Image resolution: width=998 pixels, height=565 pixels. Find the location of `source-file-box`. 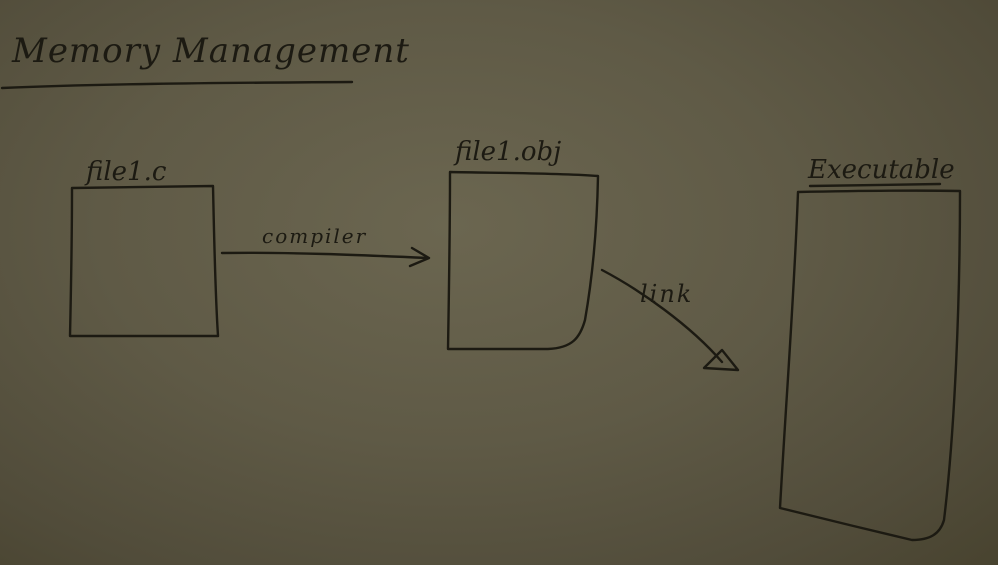

source-file-box is located at coordinates (144, 261).